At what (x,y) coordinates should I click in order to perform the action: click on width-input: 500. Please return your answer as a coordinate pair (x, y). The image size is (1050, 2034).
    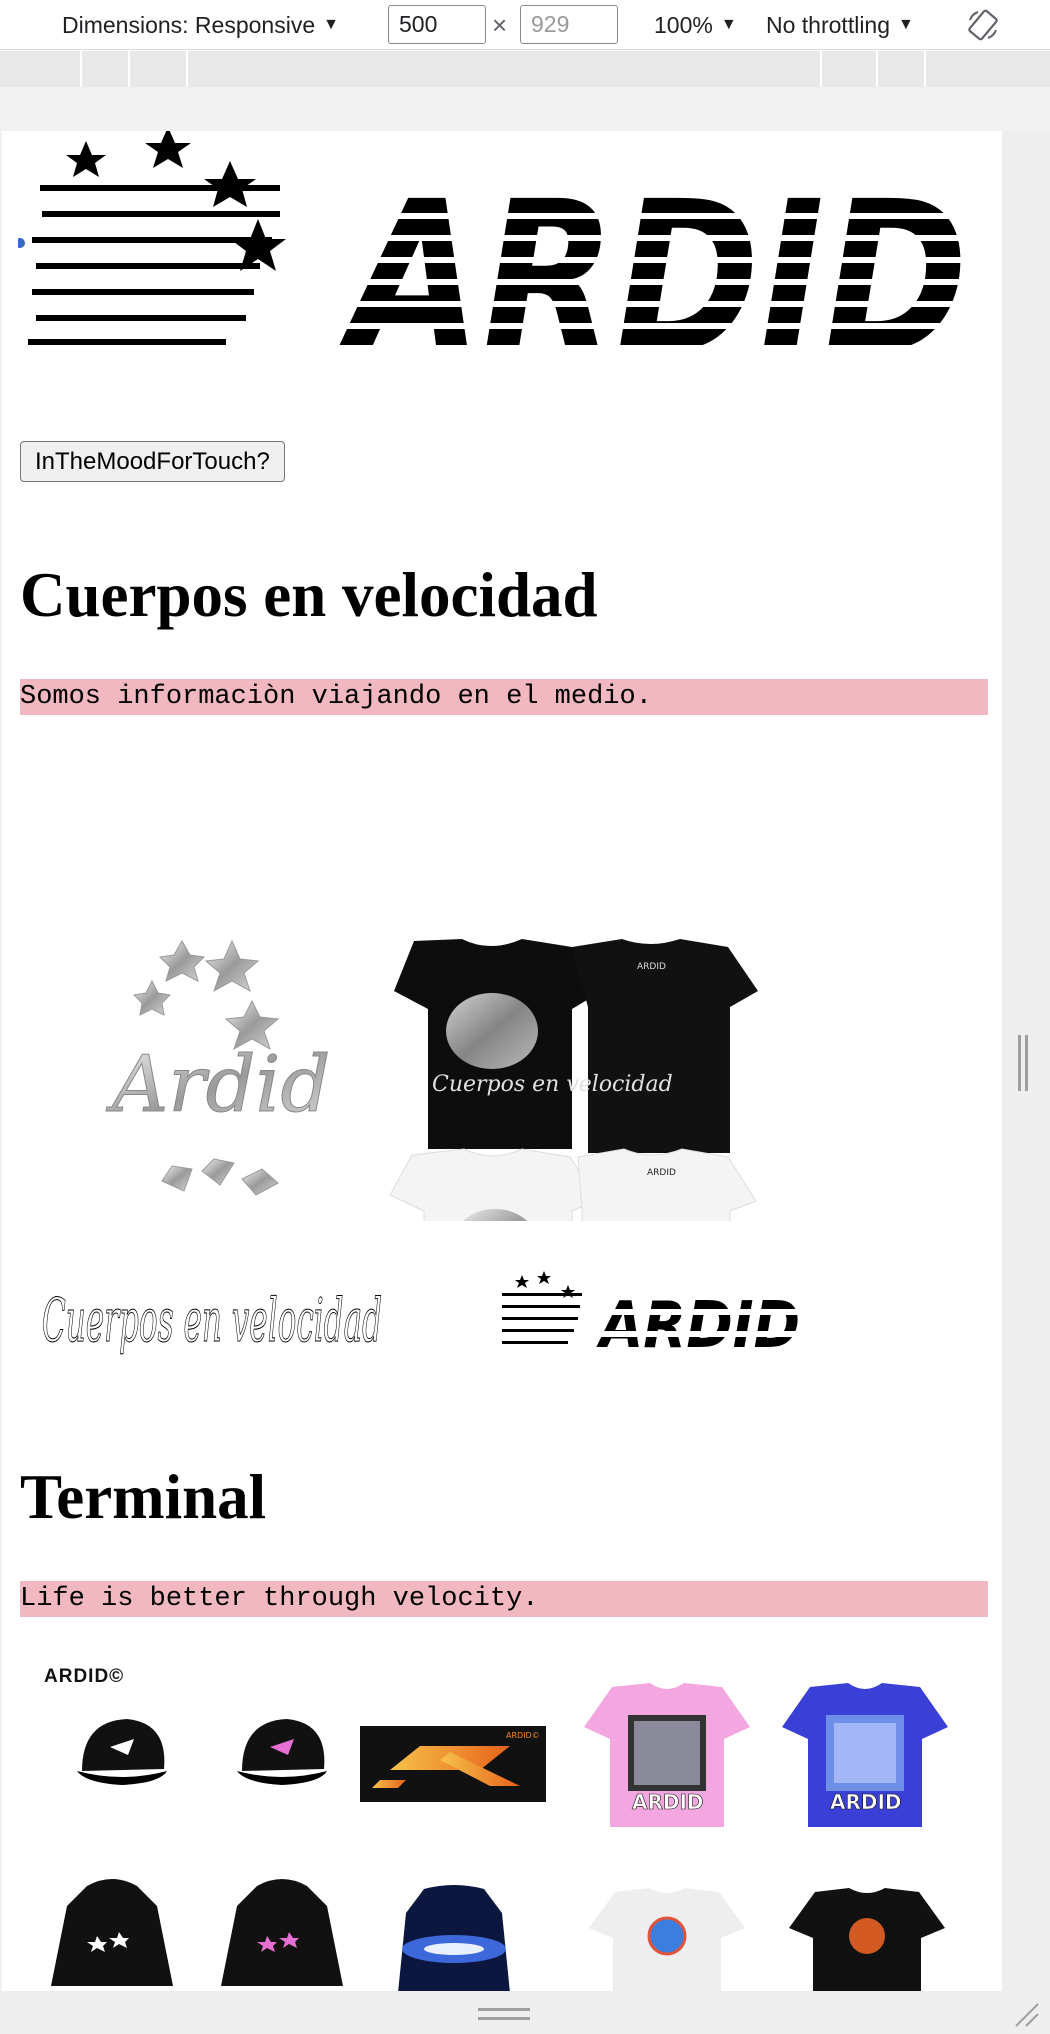
    Looking at the image, I should click on (437, 24).